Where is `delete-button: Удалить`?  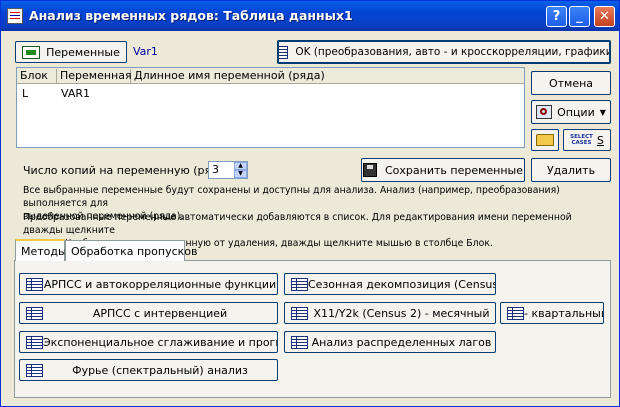
delete-button: Удалить is located at coordinates (571, 170).